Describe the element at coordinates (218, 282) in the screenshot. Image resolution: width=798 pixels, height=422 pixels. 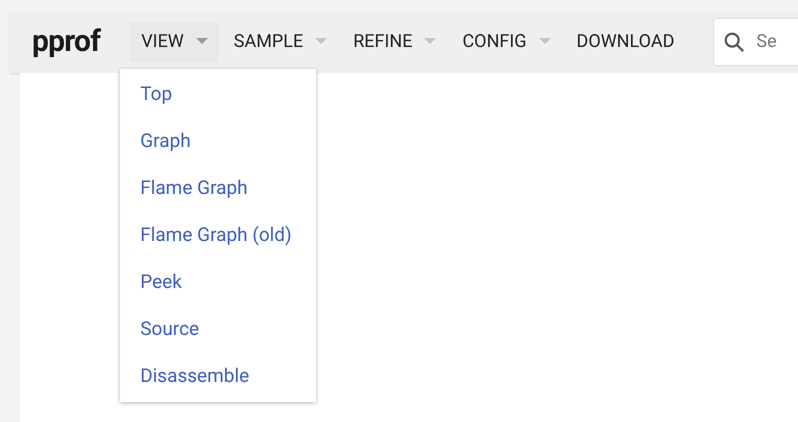
I see `menu-item: Peek` at that location.